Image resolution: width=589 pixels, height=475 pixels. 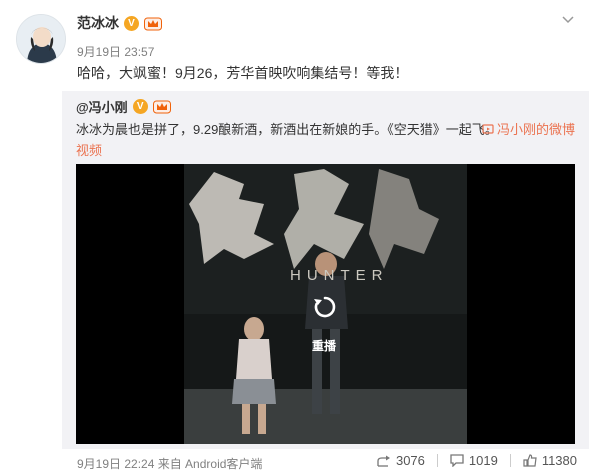 I want to click on like-count: 11380, so click(x=559, y=460).